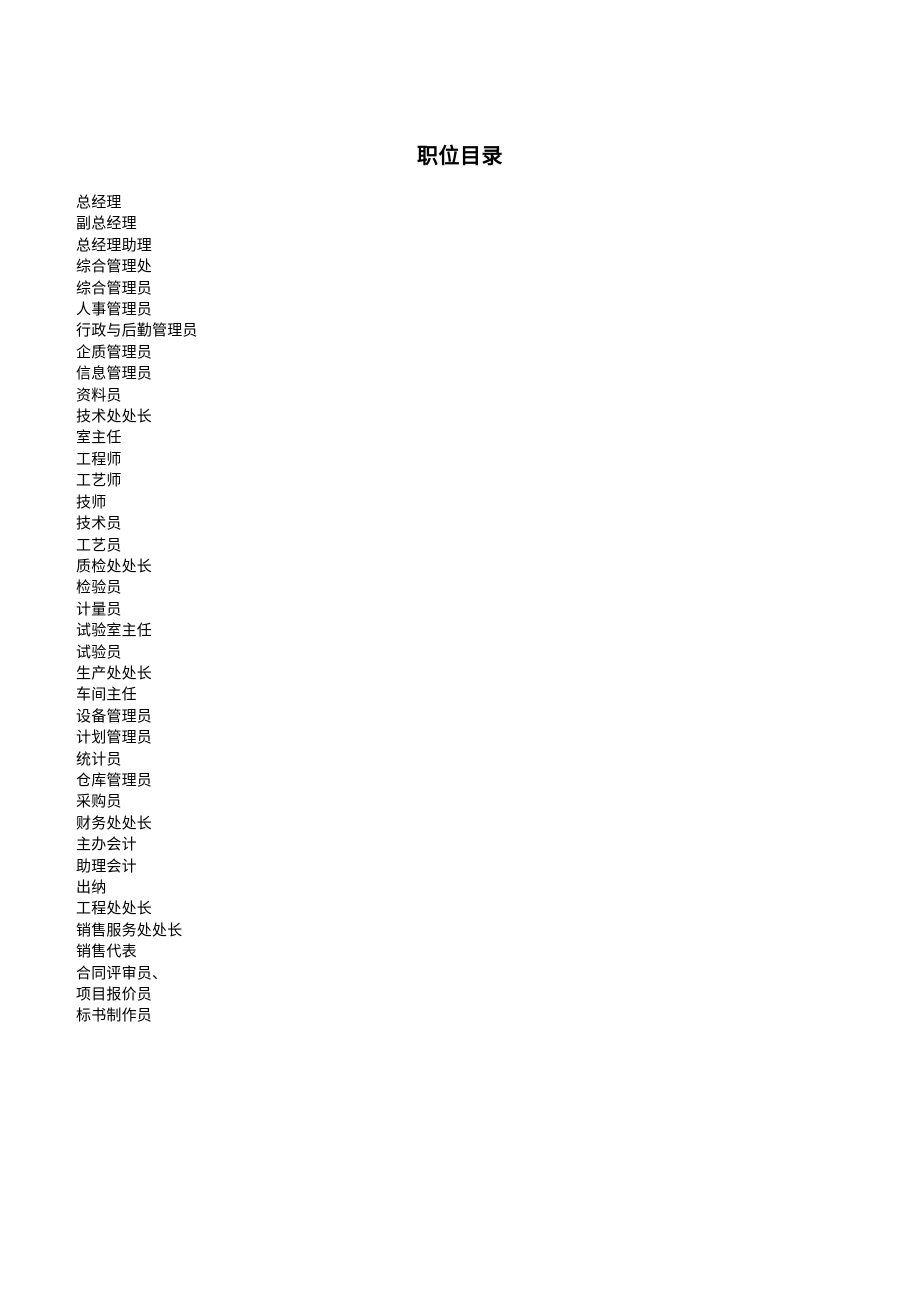 Image resolution: width=920 pixels, height=1302 pixels. What do you see at coordinates (106, 844) in the screenshot?
I see `list-item: 主办会计` at bounding box center [106, 844].